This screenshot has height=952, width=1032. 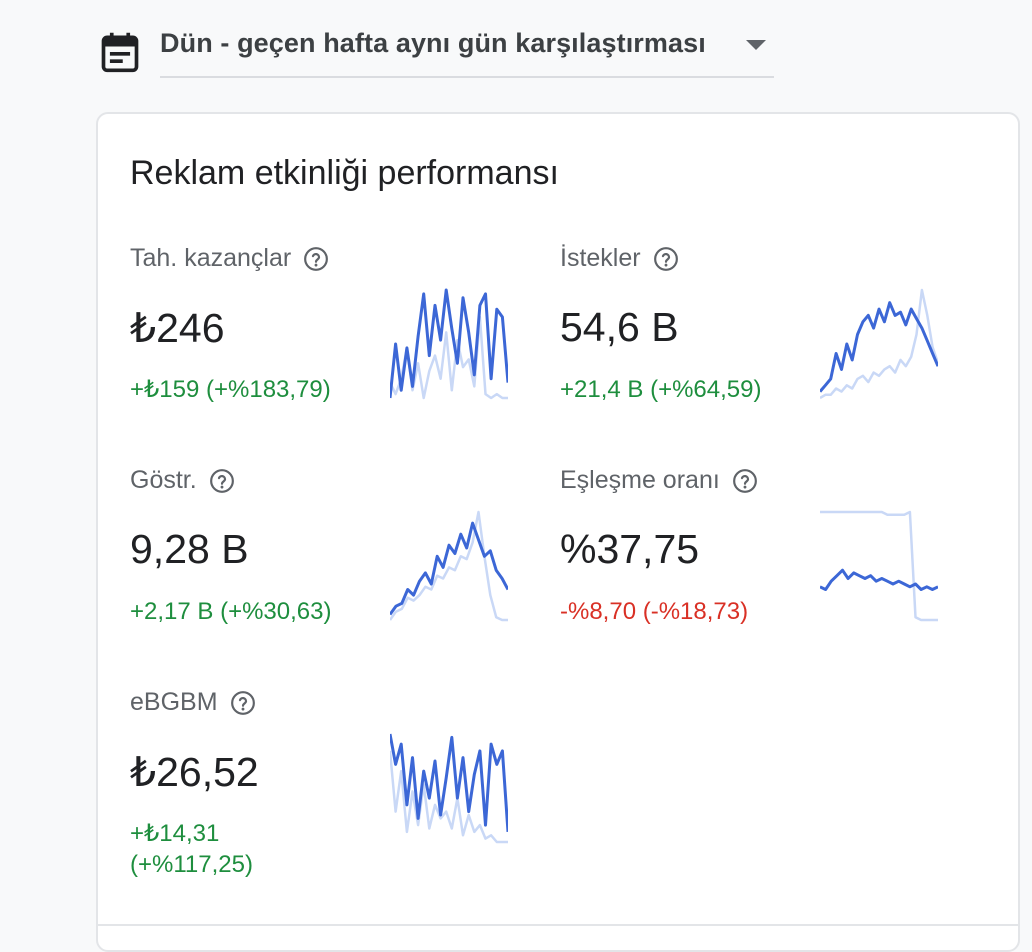 I want to click on metric-label: eBGBM, so click(x=193, y=702).